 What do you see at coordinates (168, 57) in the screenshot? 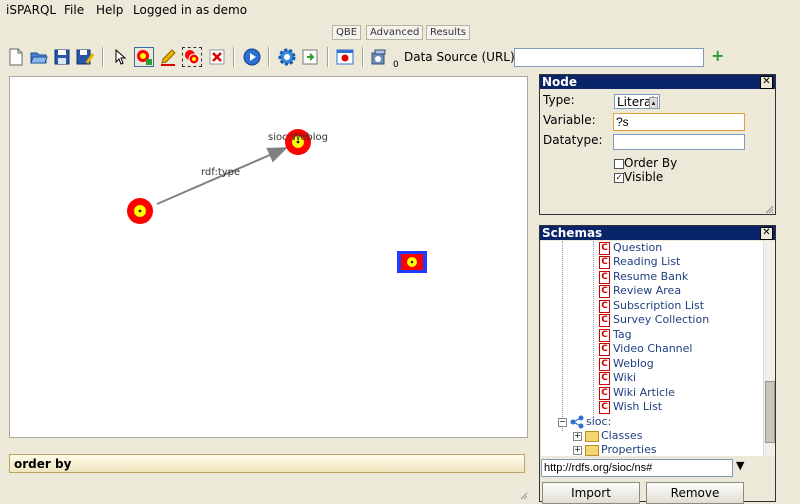
I see `pencil-icon` at bounding box center [168, 57].